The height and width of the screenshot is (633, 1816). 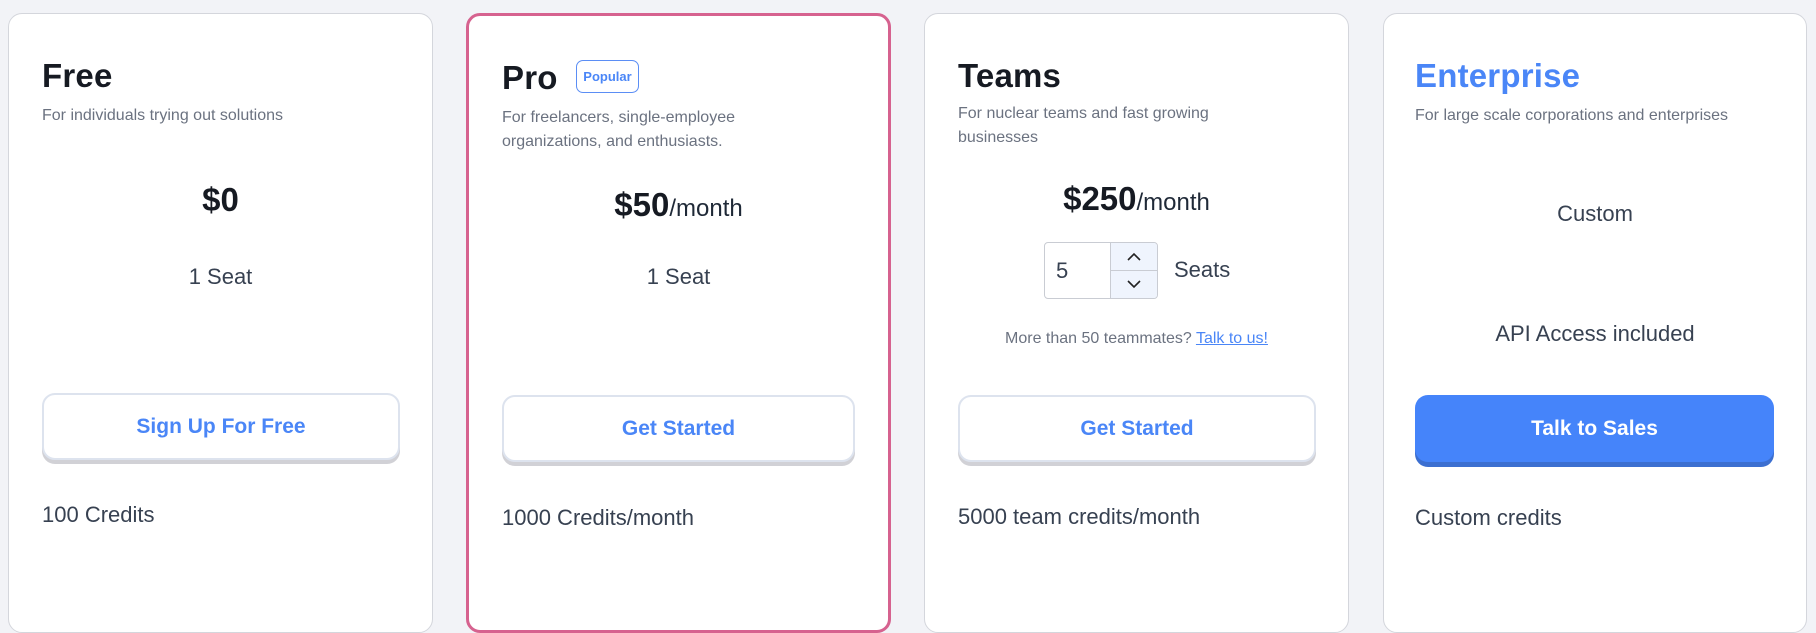 What do you see at coordinates (1202, 269) in the screenshot?
I see `seats-label: Seats` at bounding box center [1202, 269].